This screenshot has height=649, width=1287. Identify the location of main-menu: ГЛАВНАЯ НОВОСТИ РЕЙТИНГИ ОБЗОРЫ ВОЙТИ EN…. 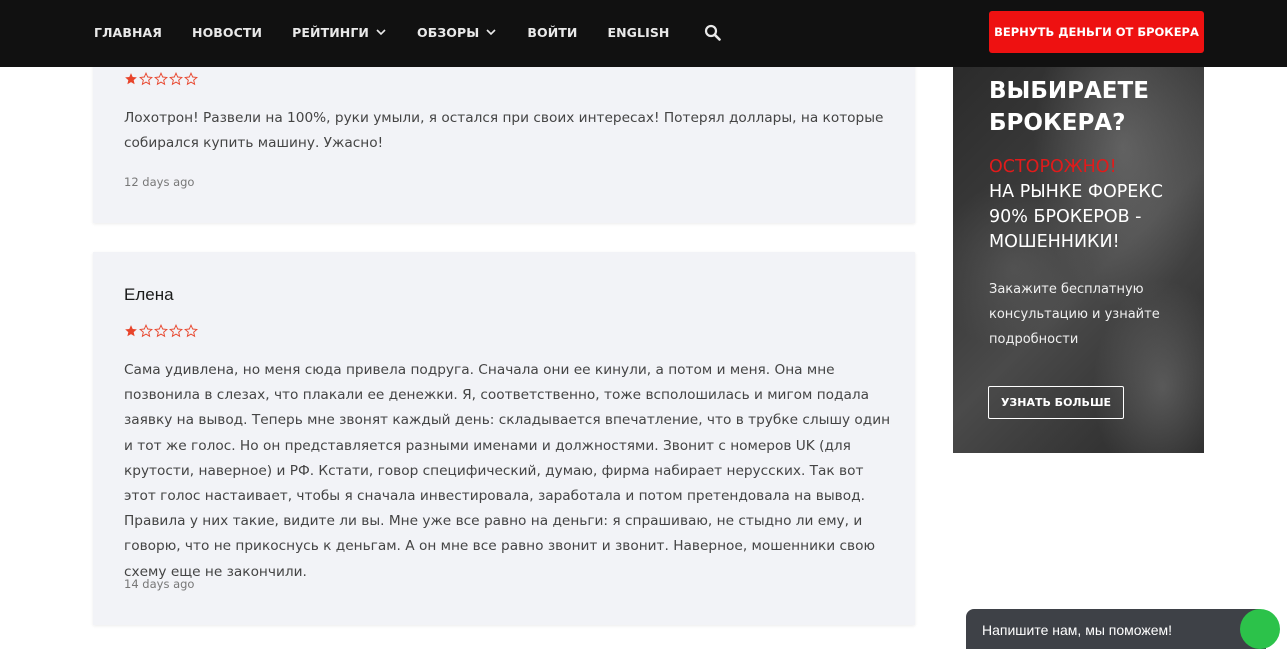
(407, 32).